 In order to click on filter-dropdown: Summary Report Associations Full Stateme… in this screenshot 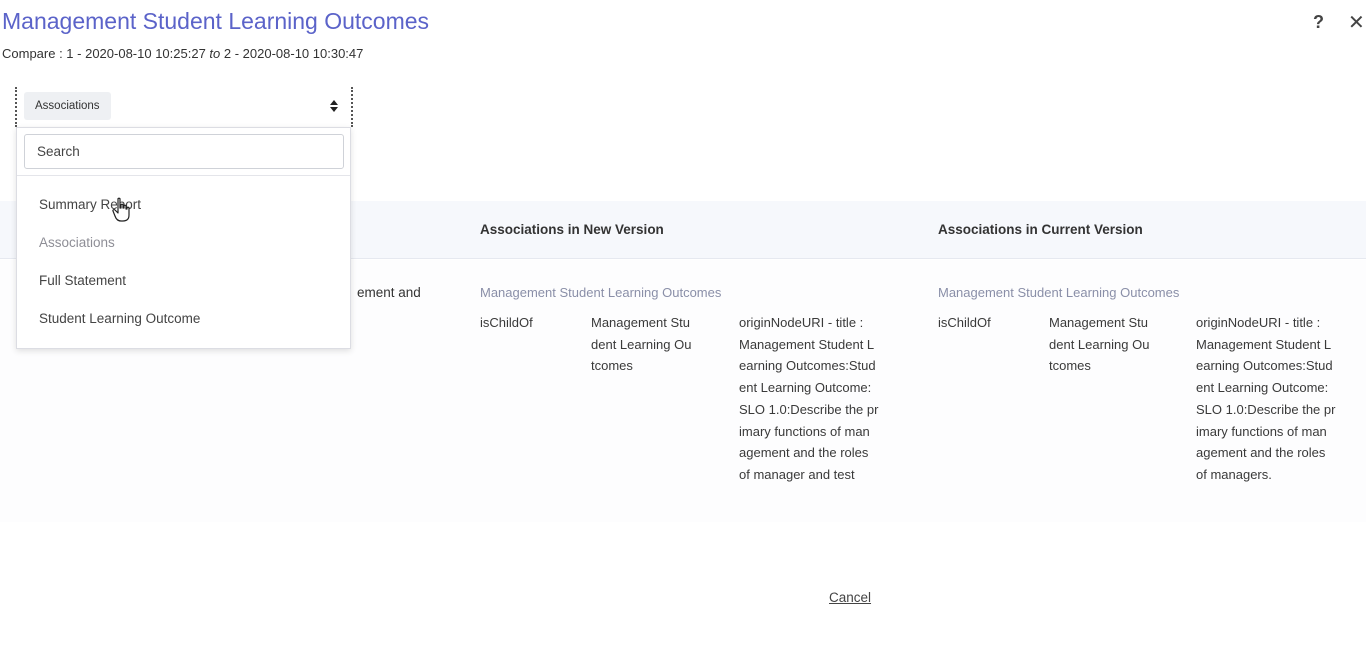, I will do `click(183, 238)`.